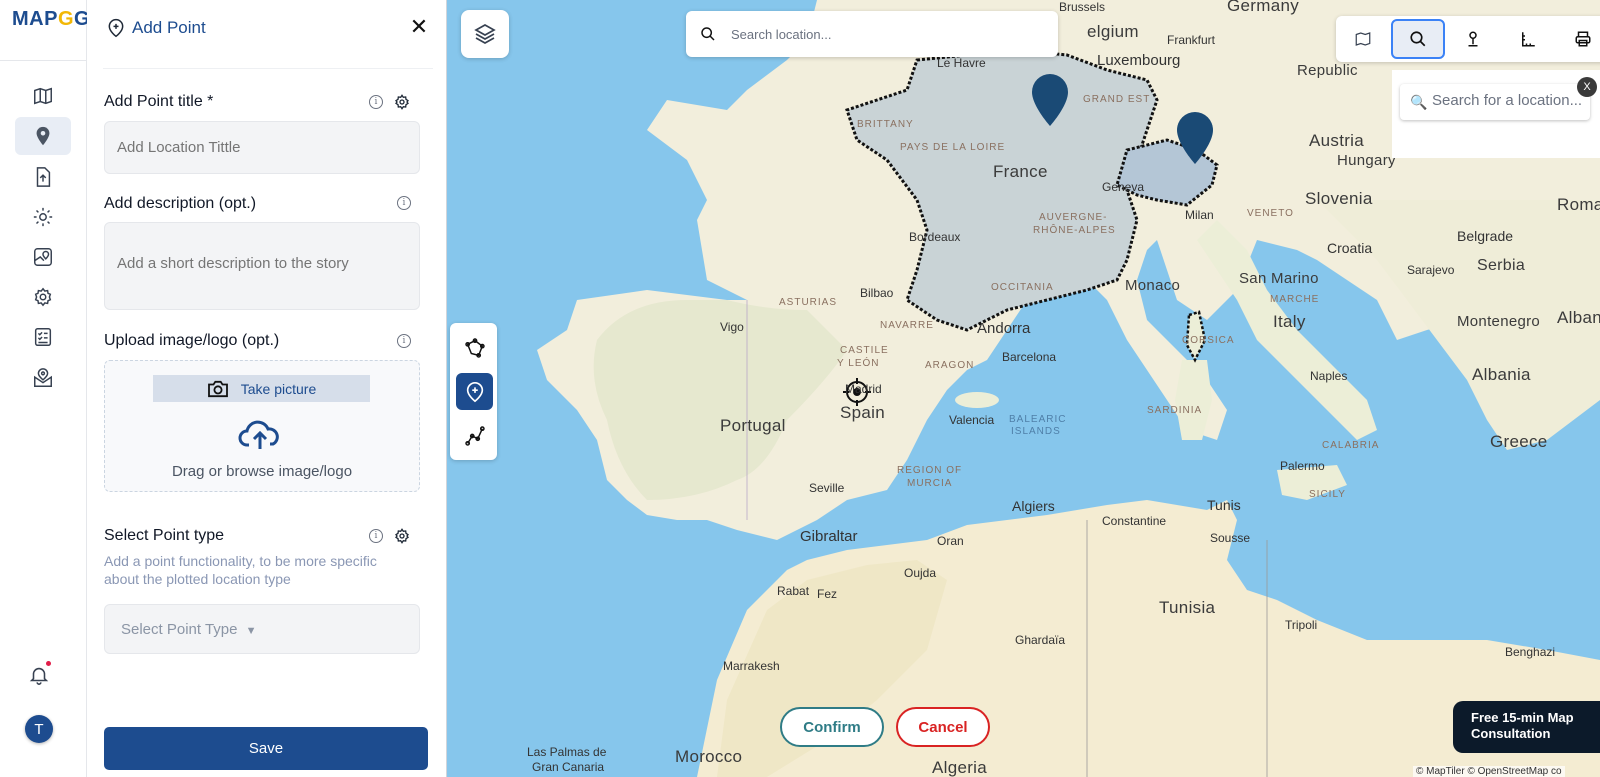 The width and height of the screenshot is (1600, 777). I want to click on polygon-icon, so click(474, 347).